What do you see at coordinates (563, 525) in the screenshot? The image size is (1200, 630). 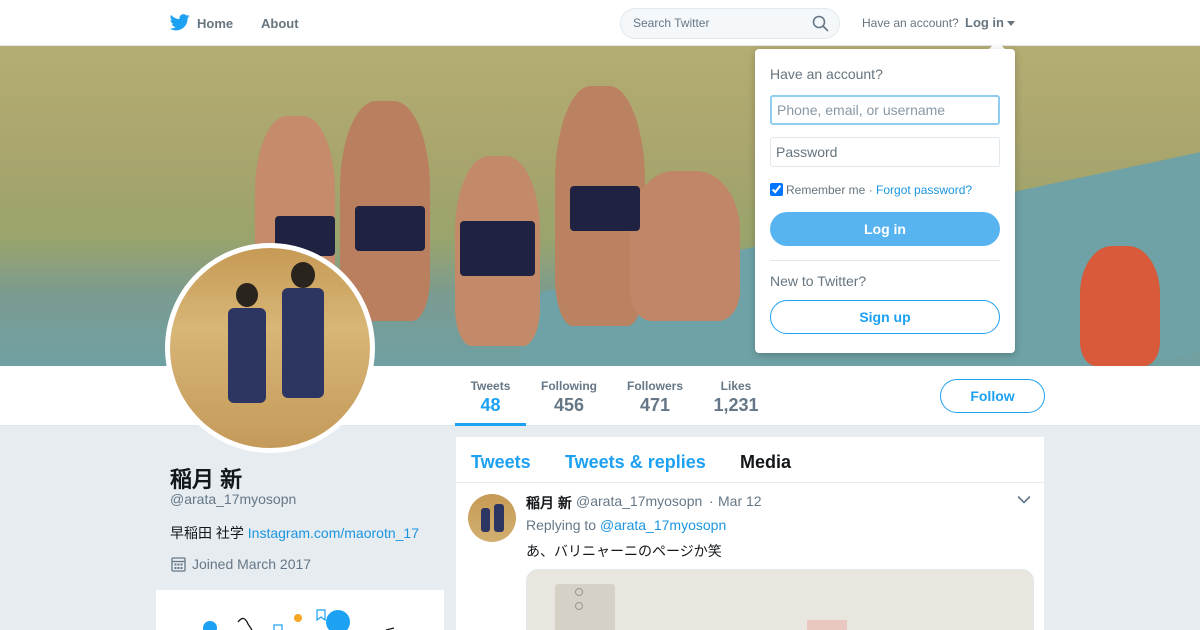 I see `replying-prefix: Replying to` at bounding box center [563, 525].